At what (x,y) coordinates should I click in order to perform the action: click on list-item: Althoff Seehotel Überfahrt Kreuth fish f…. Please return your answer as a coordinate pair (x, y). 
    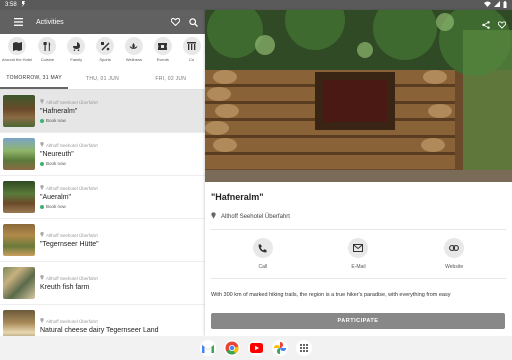
    Looking at the image, I should click on (102, 283).